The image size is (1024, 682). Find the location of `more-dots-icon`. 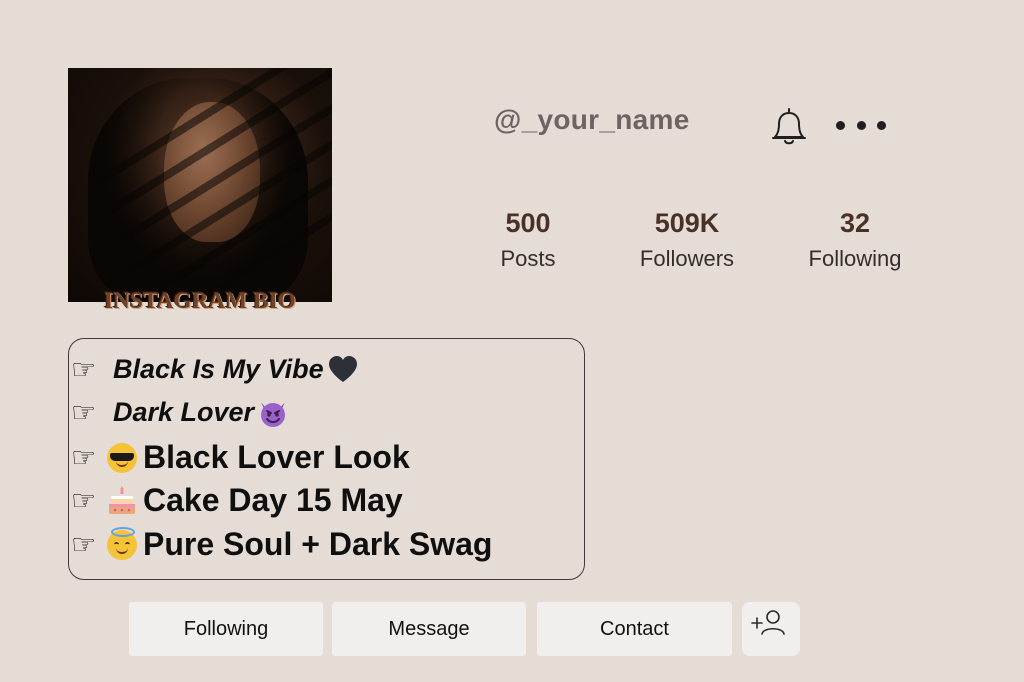

more-dots-icon is located at coordinates (861, 125).